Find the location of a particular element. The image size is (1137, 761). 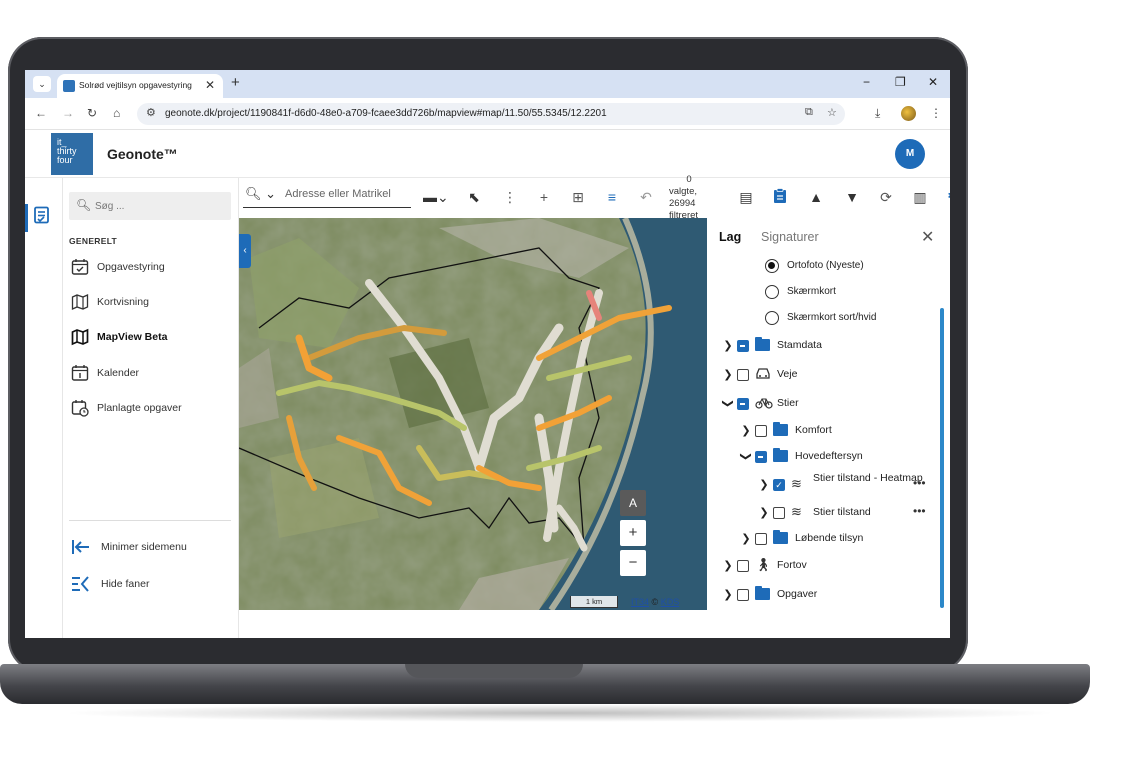

basemap-label: Skærmkort is located at coordinates (811, 291).